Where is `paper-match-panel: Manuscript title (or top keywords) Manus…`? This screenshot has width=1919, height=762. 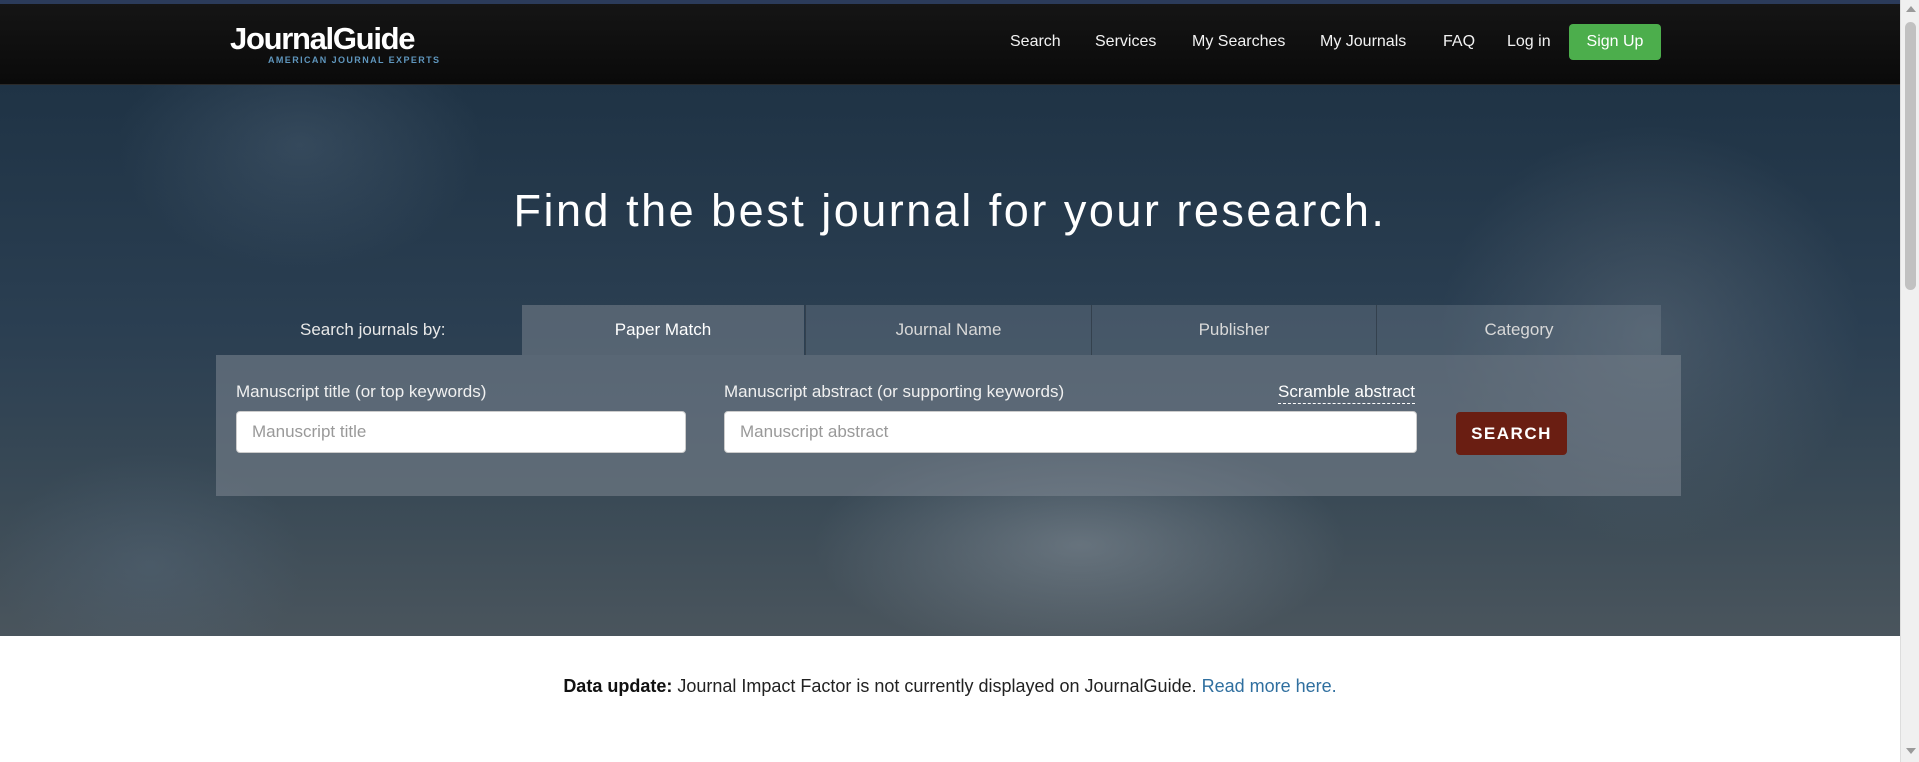 paper-match-panel: Manuscript title (or top keywords) Manus… is located at coordinates (948, 425).